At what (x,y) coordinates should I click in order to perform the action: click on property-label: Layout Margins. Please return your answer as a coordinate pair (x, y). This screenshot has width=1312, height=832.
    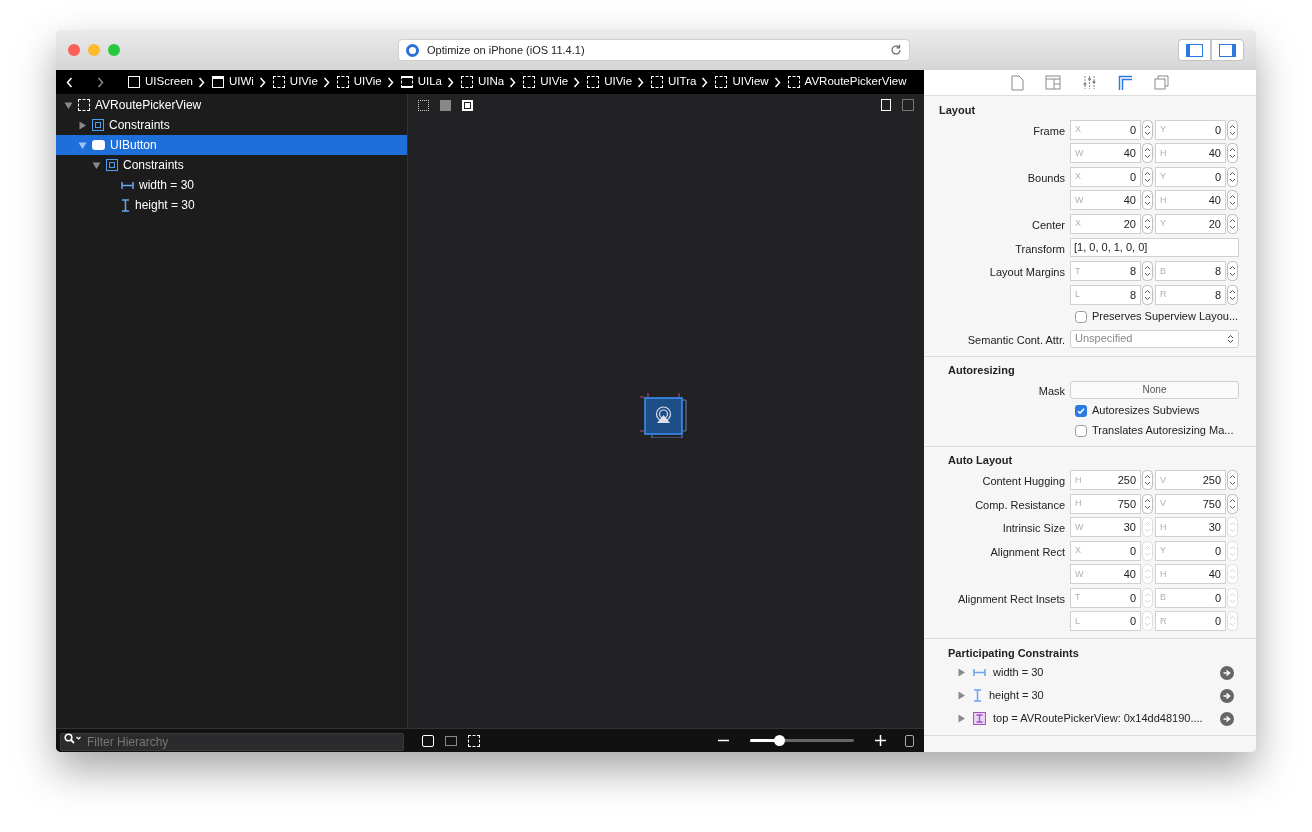
    Looking at the image, I should click on (1027, 272).